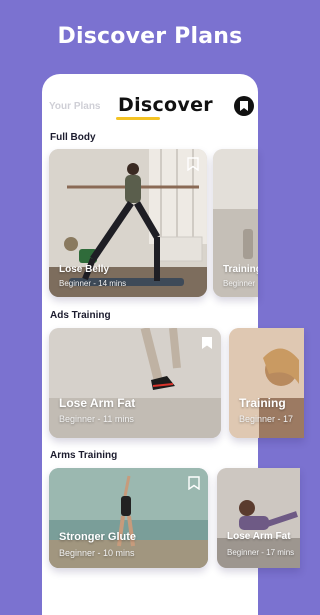 Image resolution: width=320 pixels, height=615 pixels. What do you see at coordinates (128, 223) in the screenshot?
I see `plan-card-lose-belly: Lose Belly Beginner - 14 mins` at bounding box center [128, 223].